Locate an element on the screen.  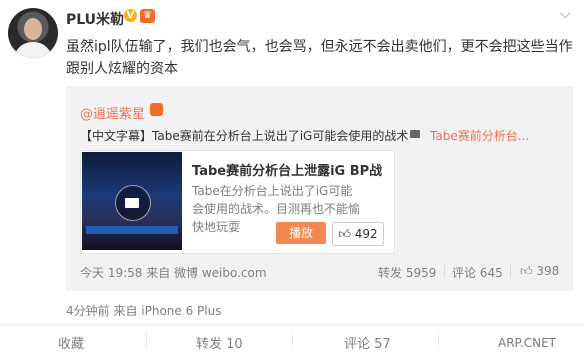
repost-repost-count: 转发 5959 is located at coordinates (407, 272).